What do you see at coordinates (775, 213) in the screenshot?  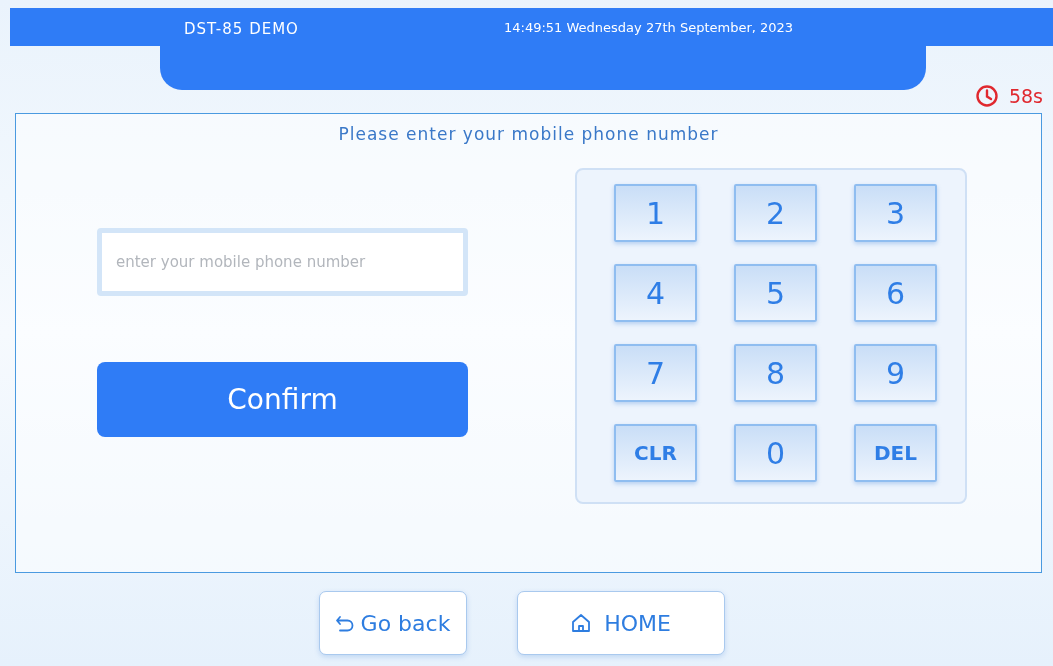 I see `keypad-key: 2` at bounding box center [775, 213].